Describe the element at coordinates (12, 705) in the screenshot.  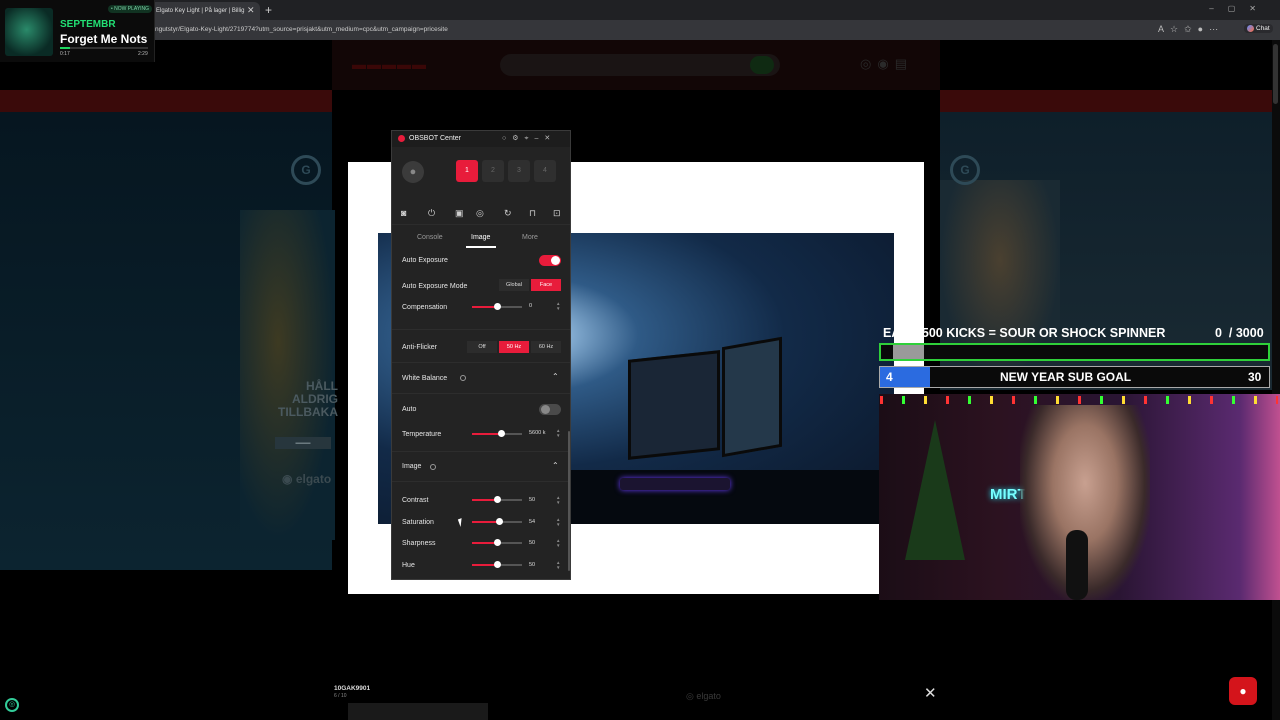
I see `extension-icon: ◎` at that location.